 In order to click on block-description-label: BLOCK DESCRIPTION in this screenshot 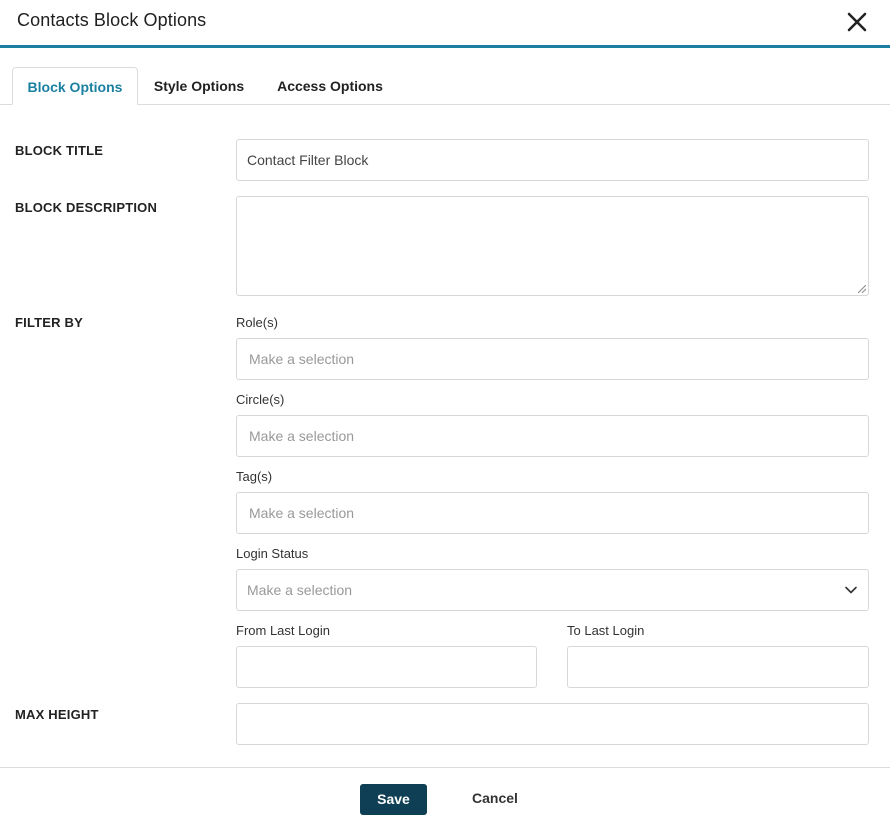, I will do `click(86, 207)`.